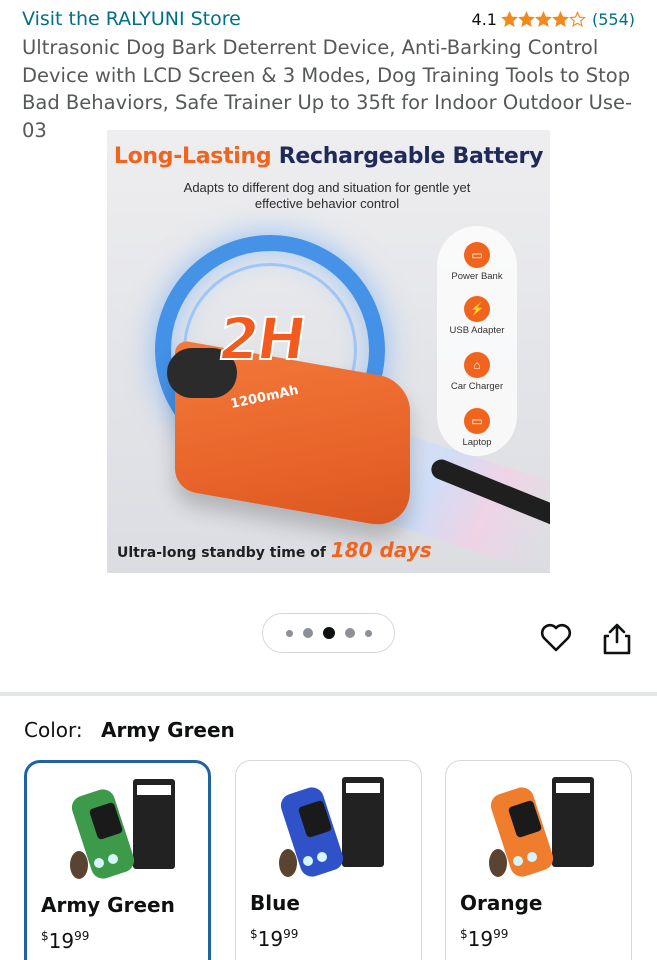  I want to click on charge-option-usb-adapter: ⚡ USB Adapter, so click(477, 316).